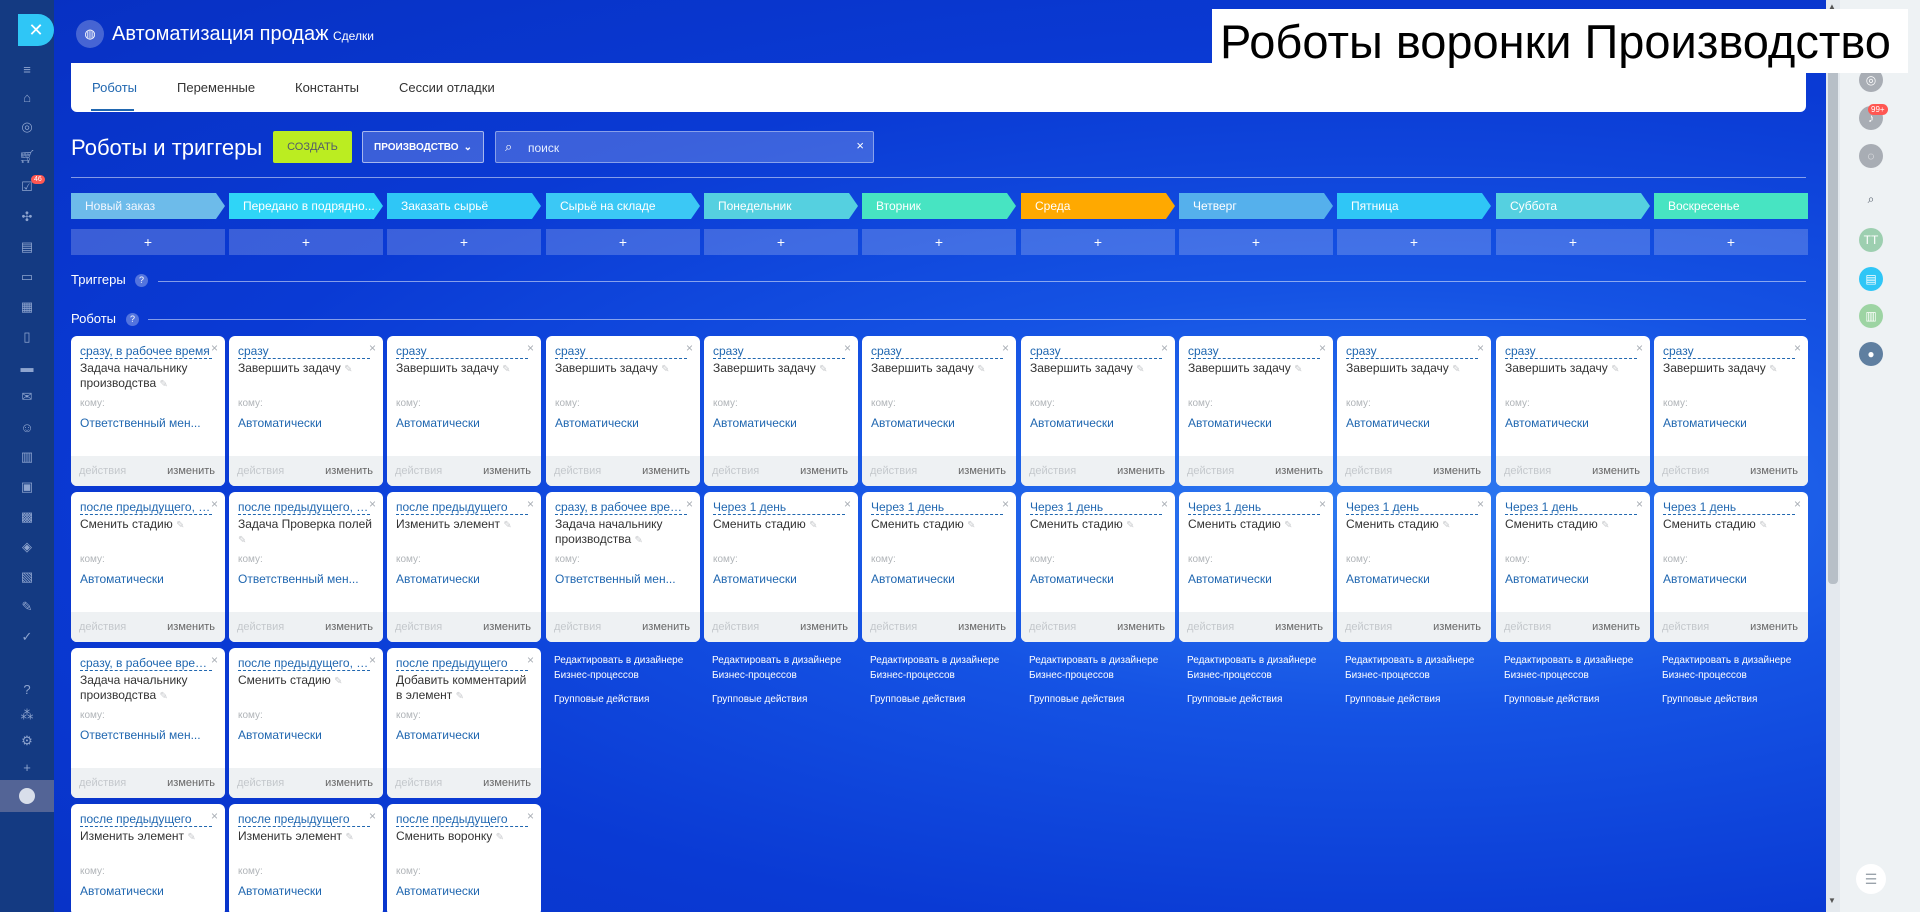  What do you see at coordinates (27, 741) in the screenshot?
I see `gear-icon: ⚙` at bounding box center [27, 741].